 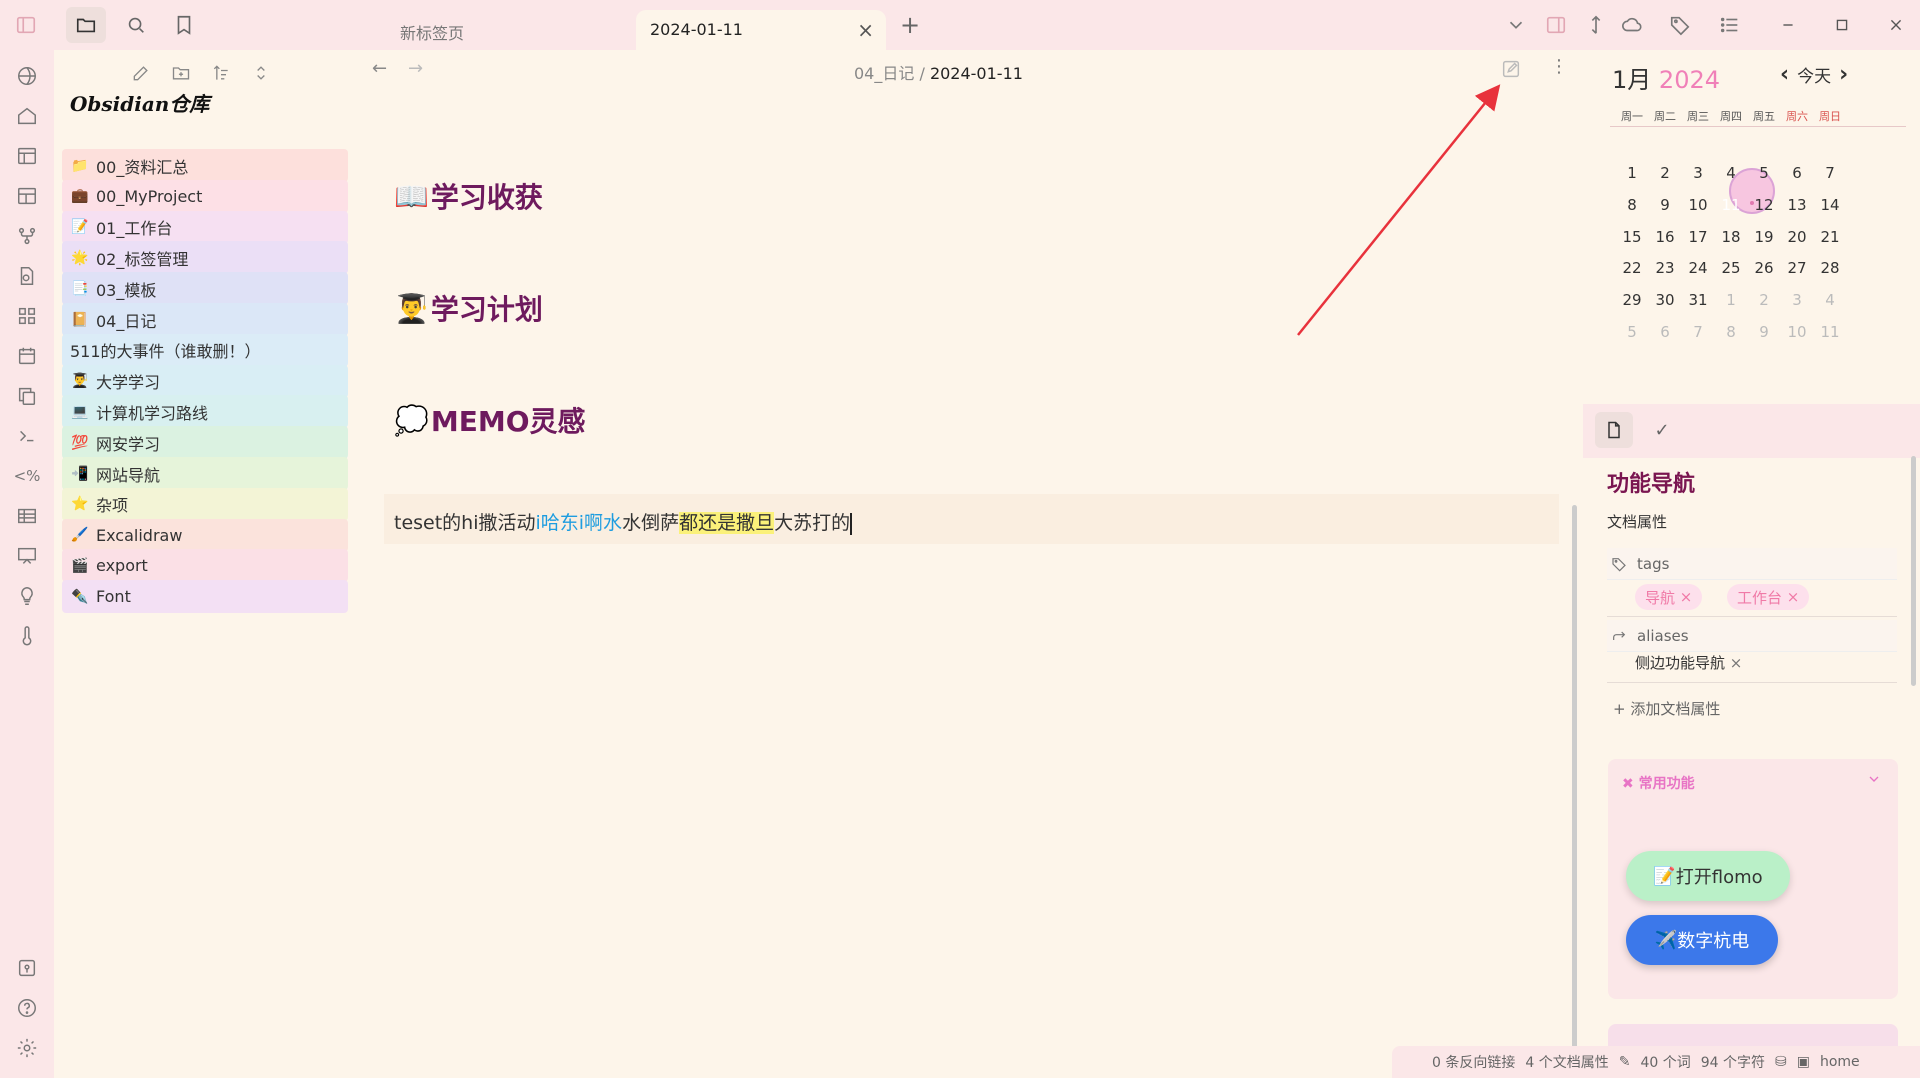 I want to click on alias-value: 侧边功能导航 ×, so click(x=1688, y=662).